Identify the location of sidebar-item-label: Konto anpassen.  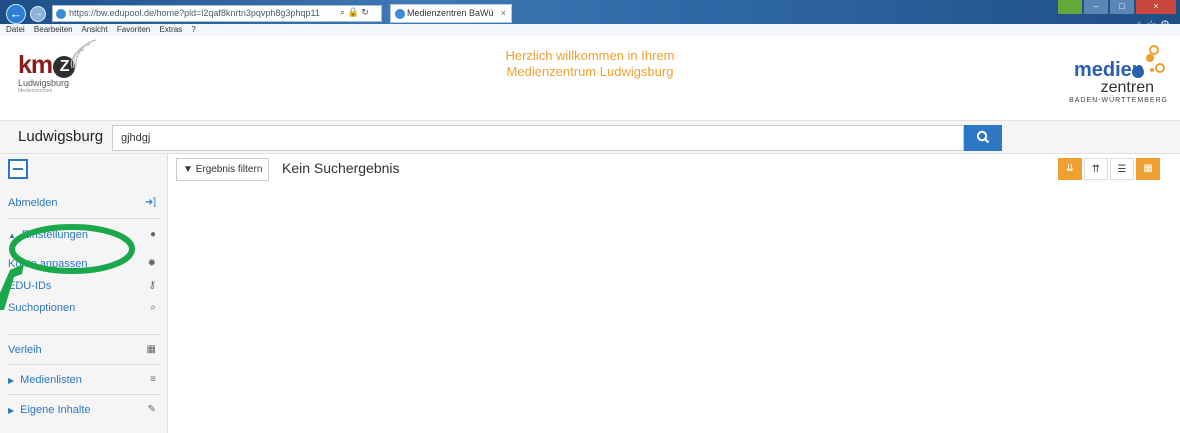
(48, 264).